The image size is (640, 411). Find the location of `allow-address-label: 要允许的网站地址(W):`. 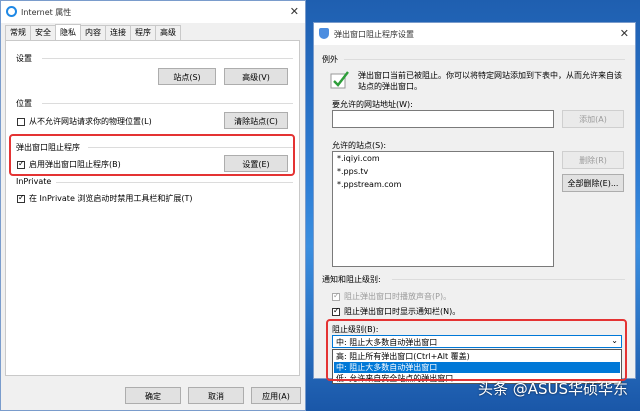

allow-address-label: 要允许的网站地址(W): is located at coordinates (372, 104).